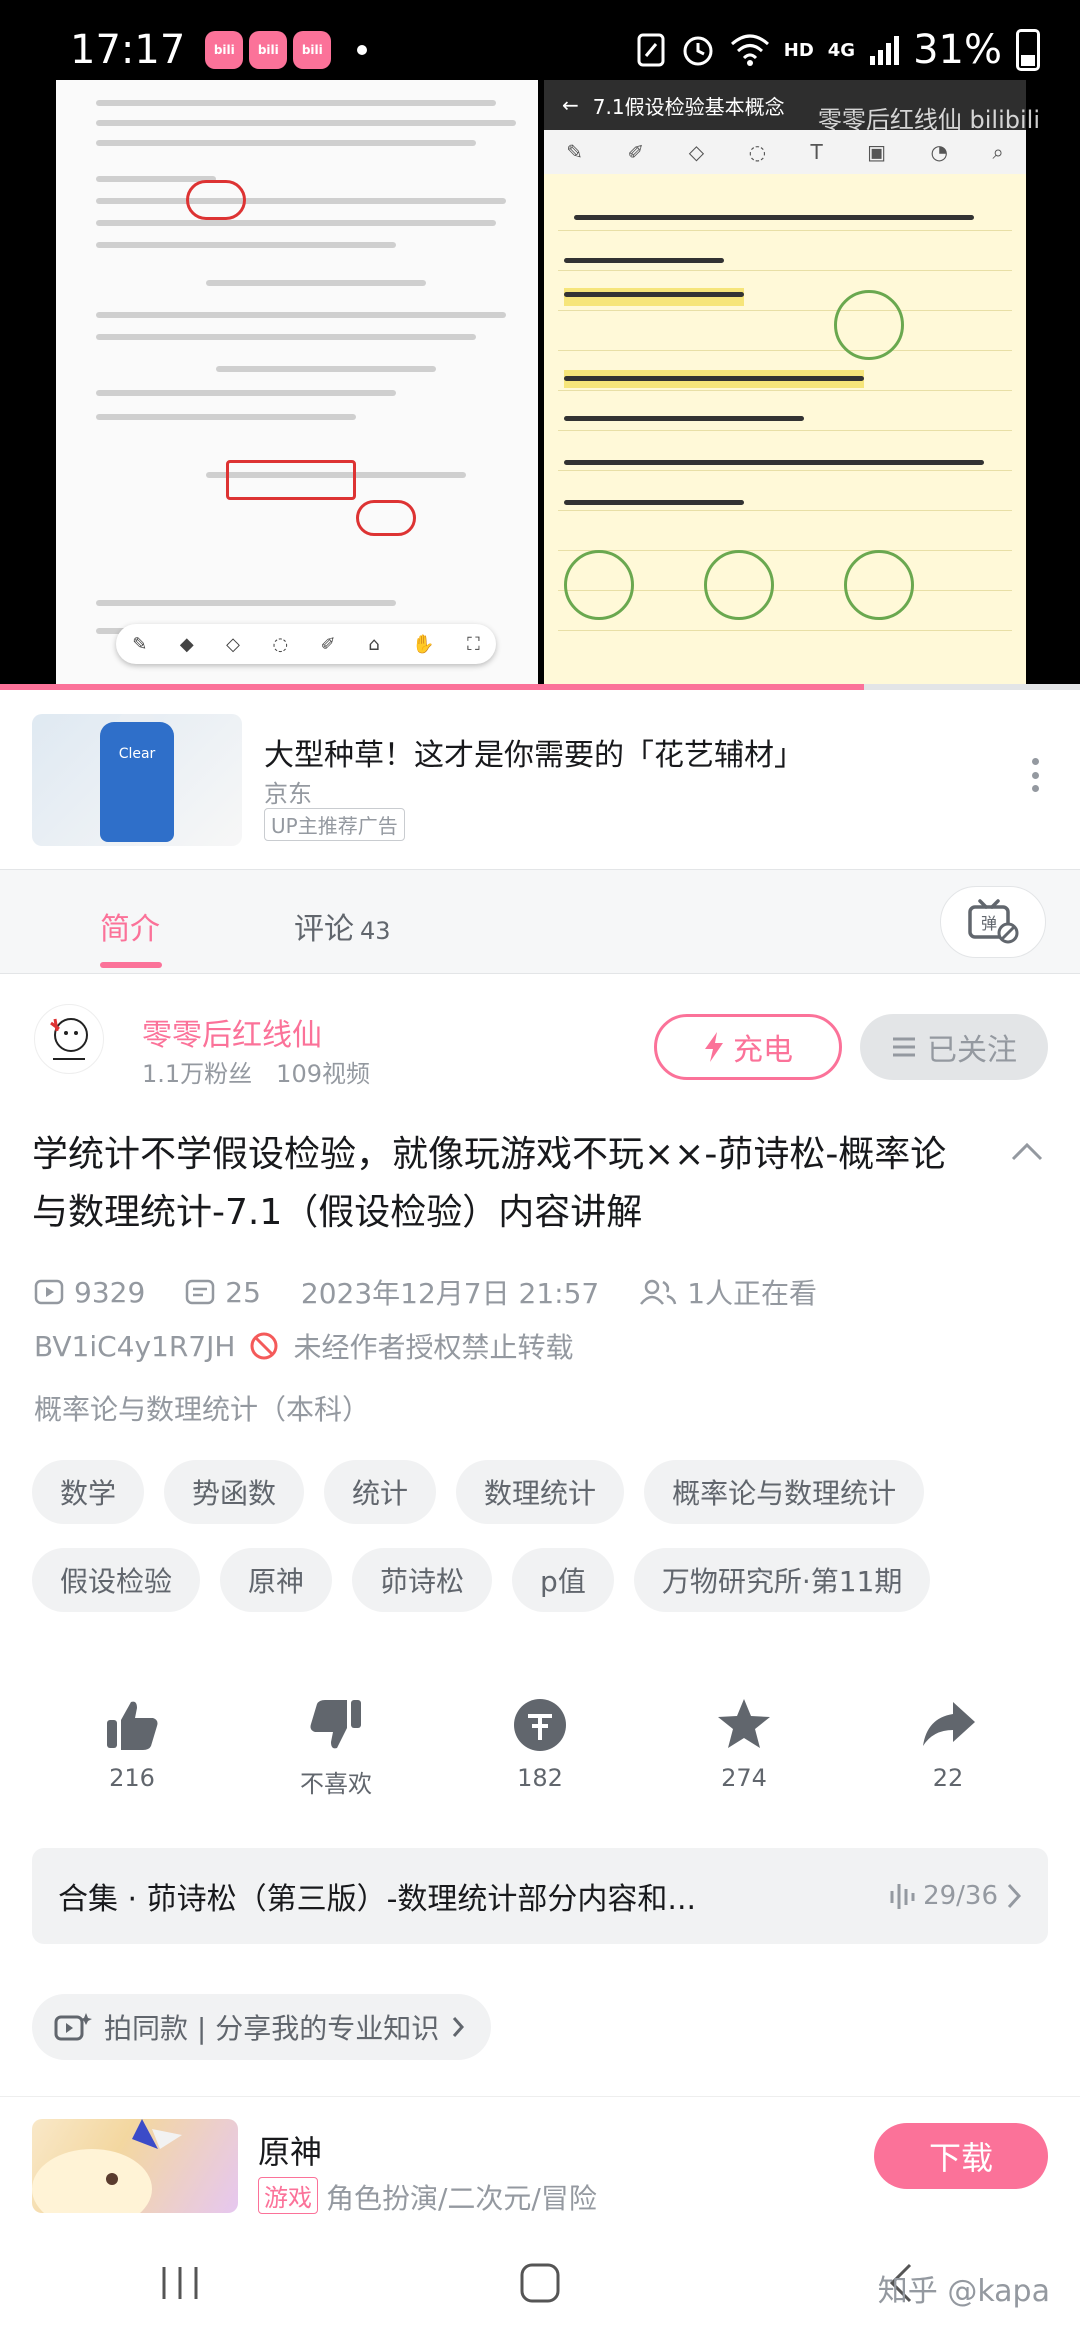 Image resolution: width=1080 pixels, height=2340 pixels. I want to click on tag-chip: 原神, so click(276, 1580).